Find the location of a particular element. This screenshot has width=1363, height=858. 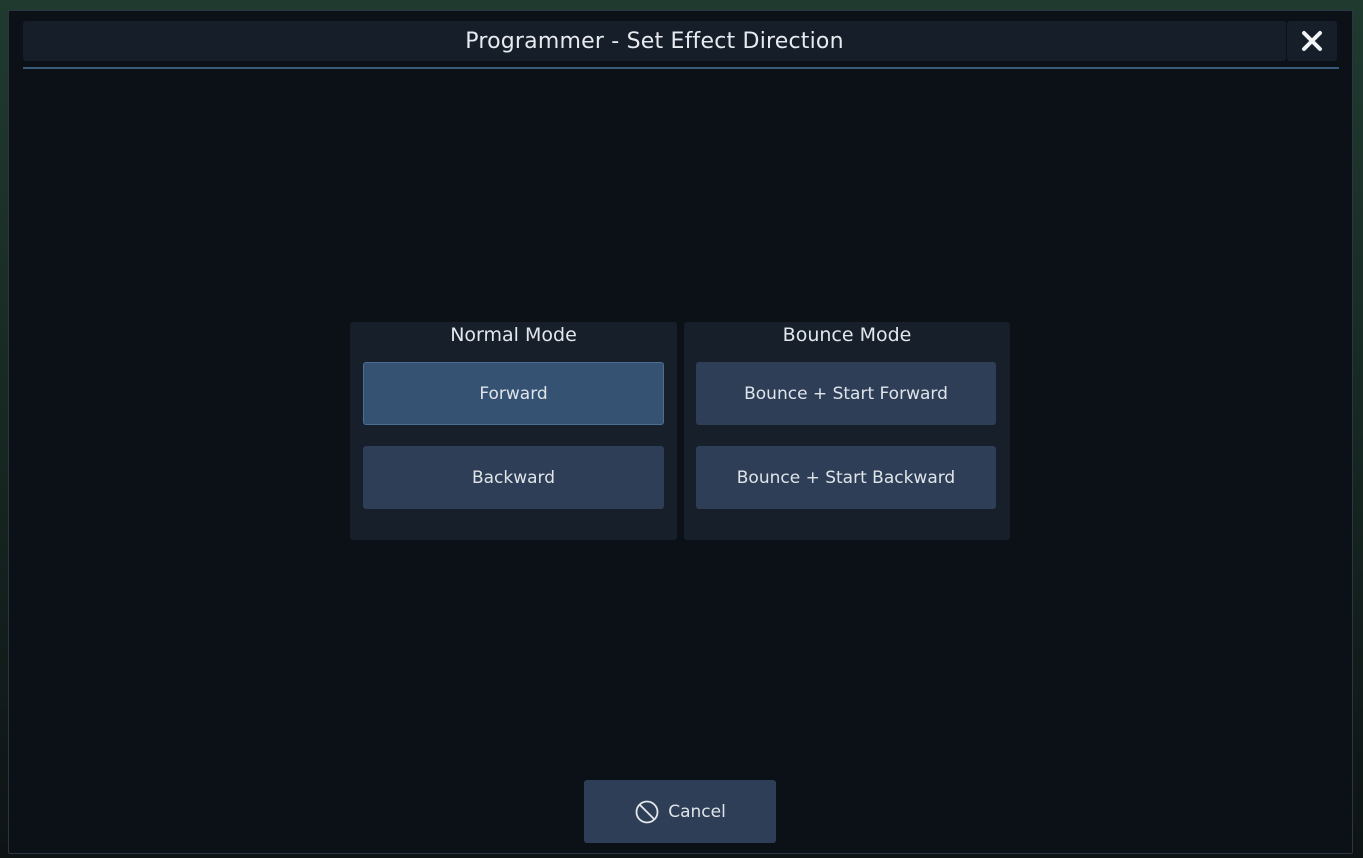

close-button is located at coordinates (1312, 41).